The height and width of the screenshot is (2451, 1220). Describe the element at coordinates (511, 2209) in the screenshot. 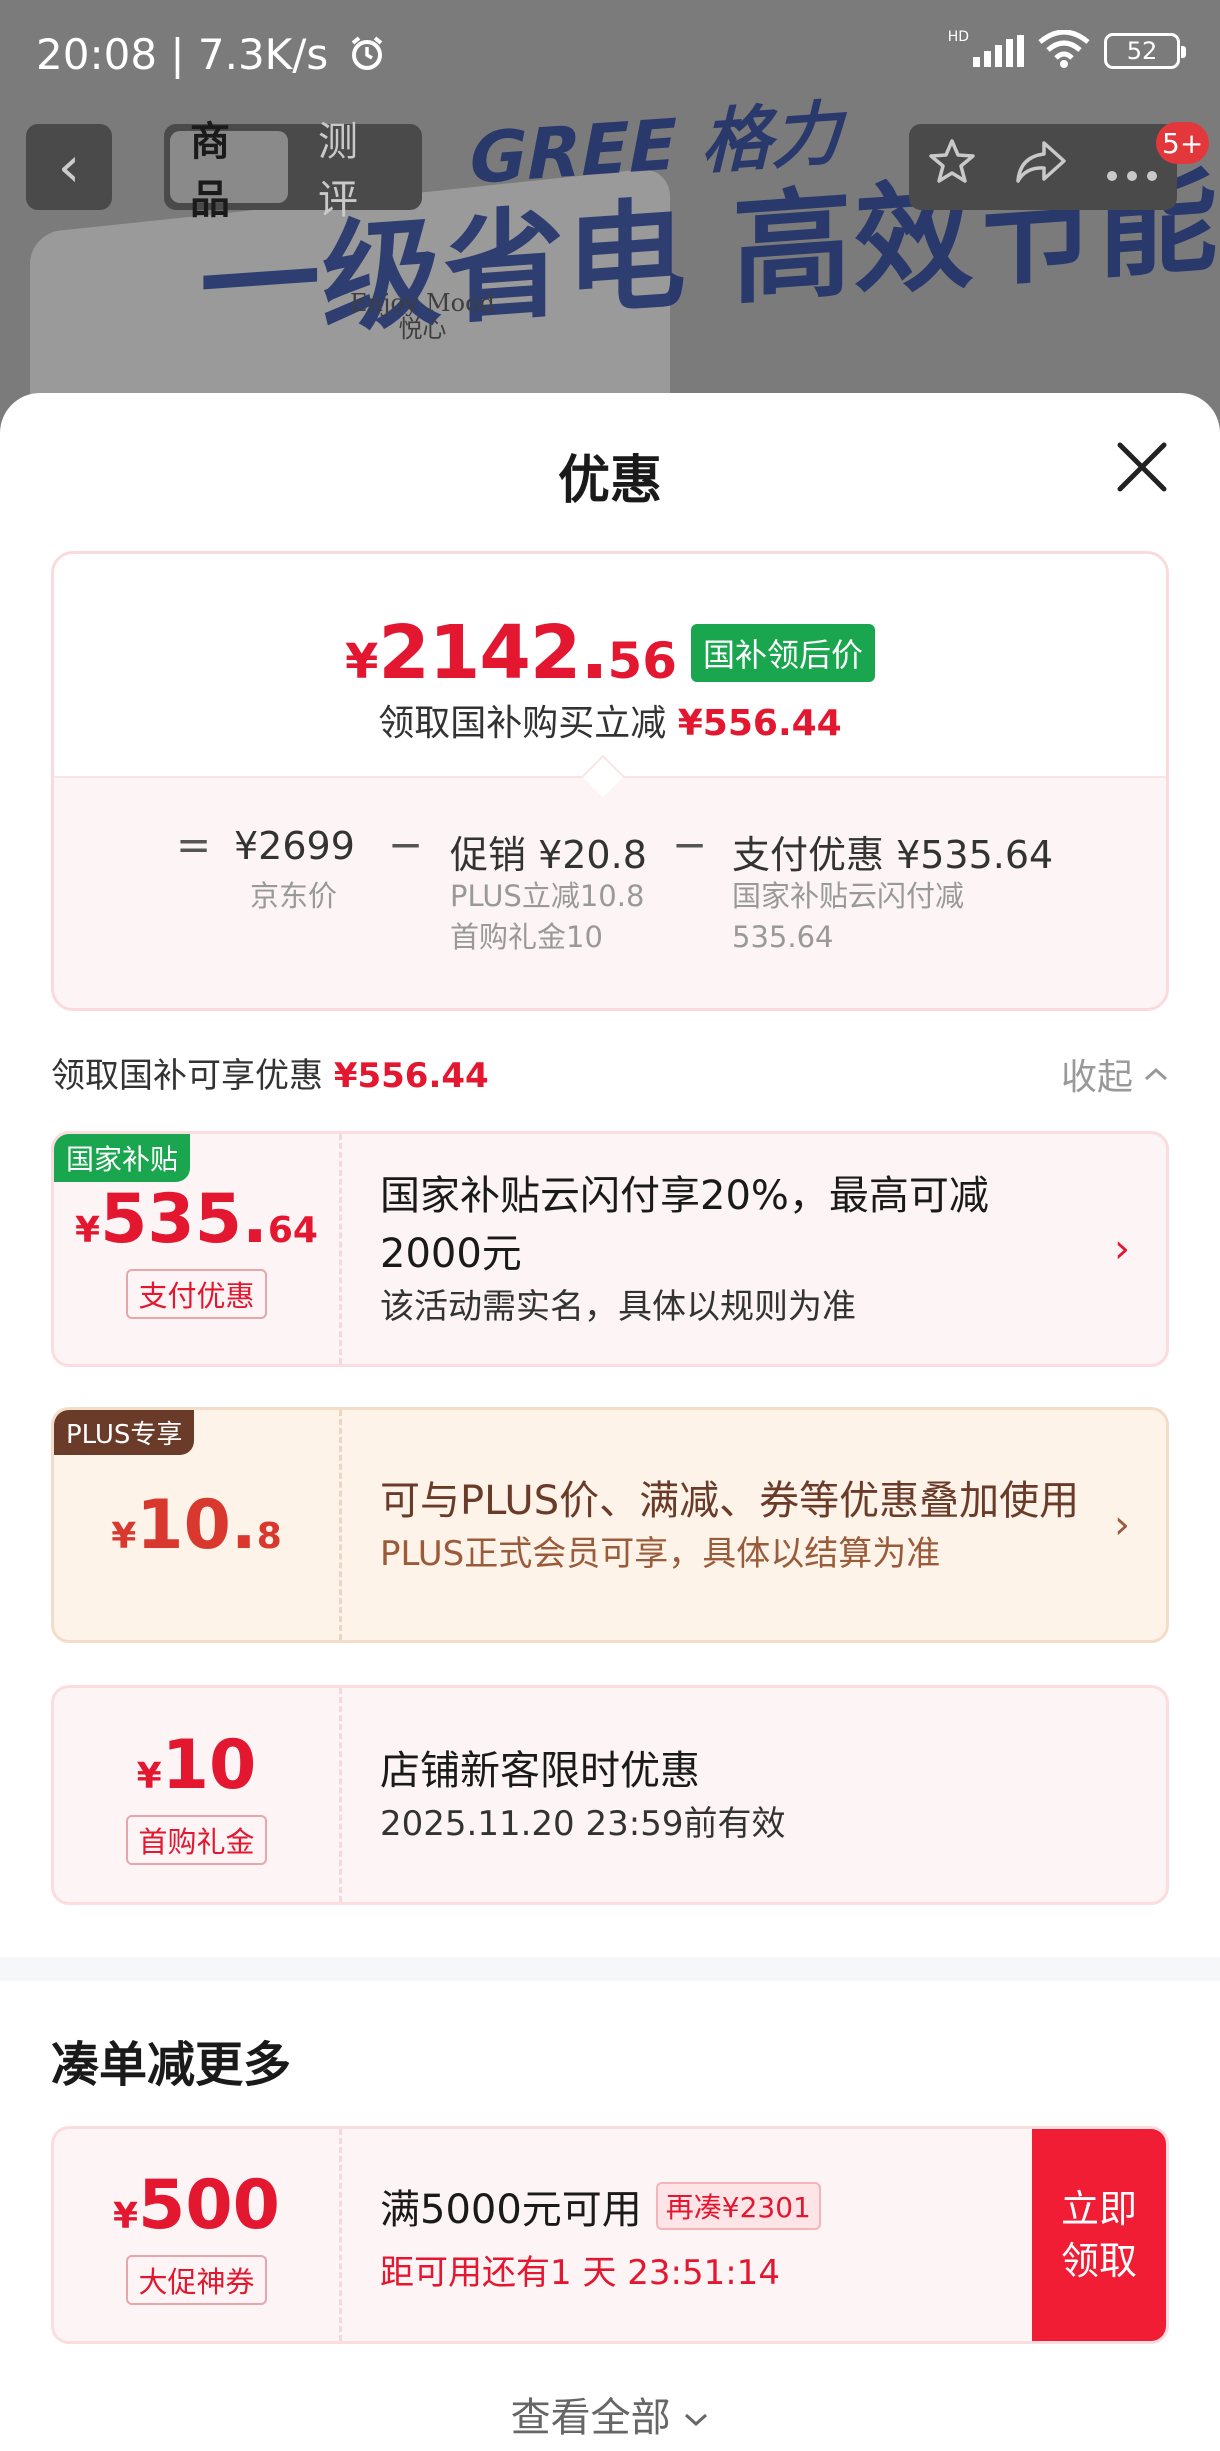

I see `coupon-title: 满5000元可用` at that location.